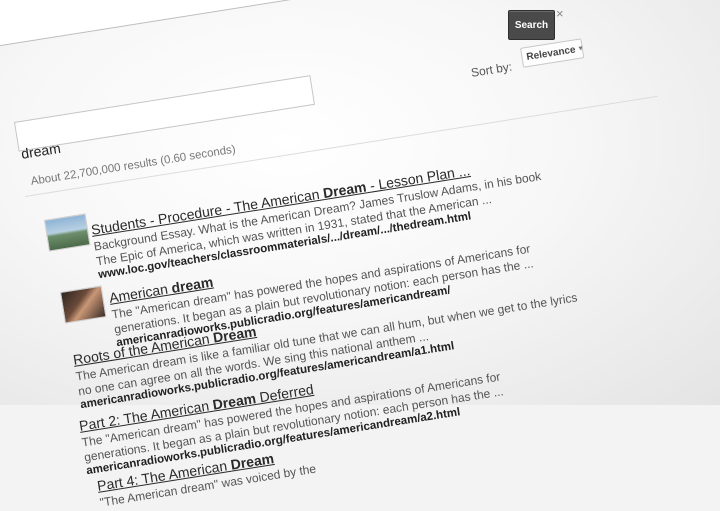 The image size is (720, 511). What do you see at coordinates (560, 13) in the screenshot?
I see `close-icon: ×` at bounding box center [560, 13].